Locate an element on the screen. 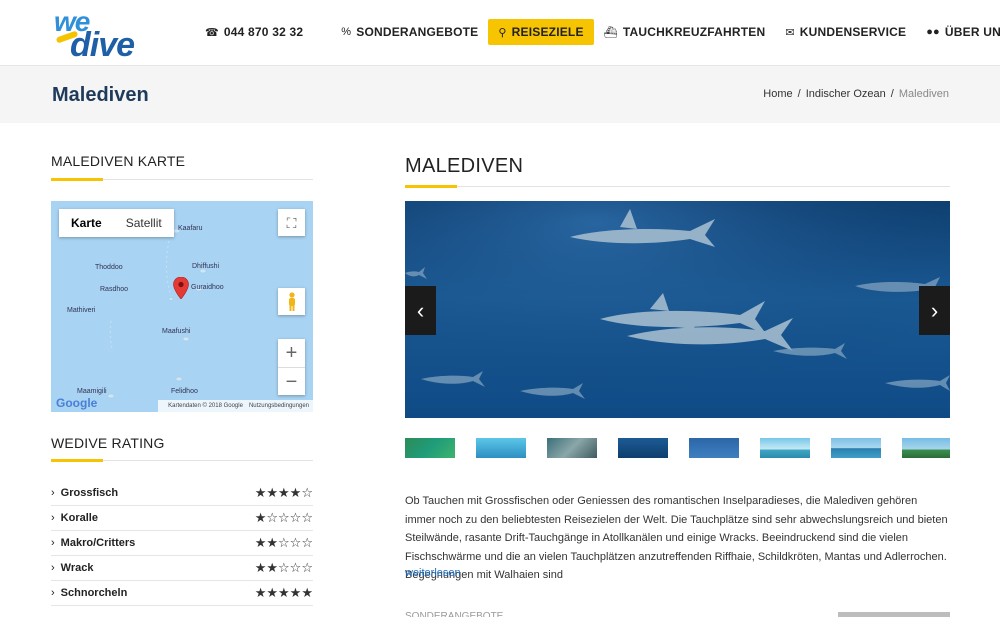 Image resolution: width=1000 pixels, height=617 pixels. main-section-title: MALEDIVEN is located at coordinates (464, 166).